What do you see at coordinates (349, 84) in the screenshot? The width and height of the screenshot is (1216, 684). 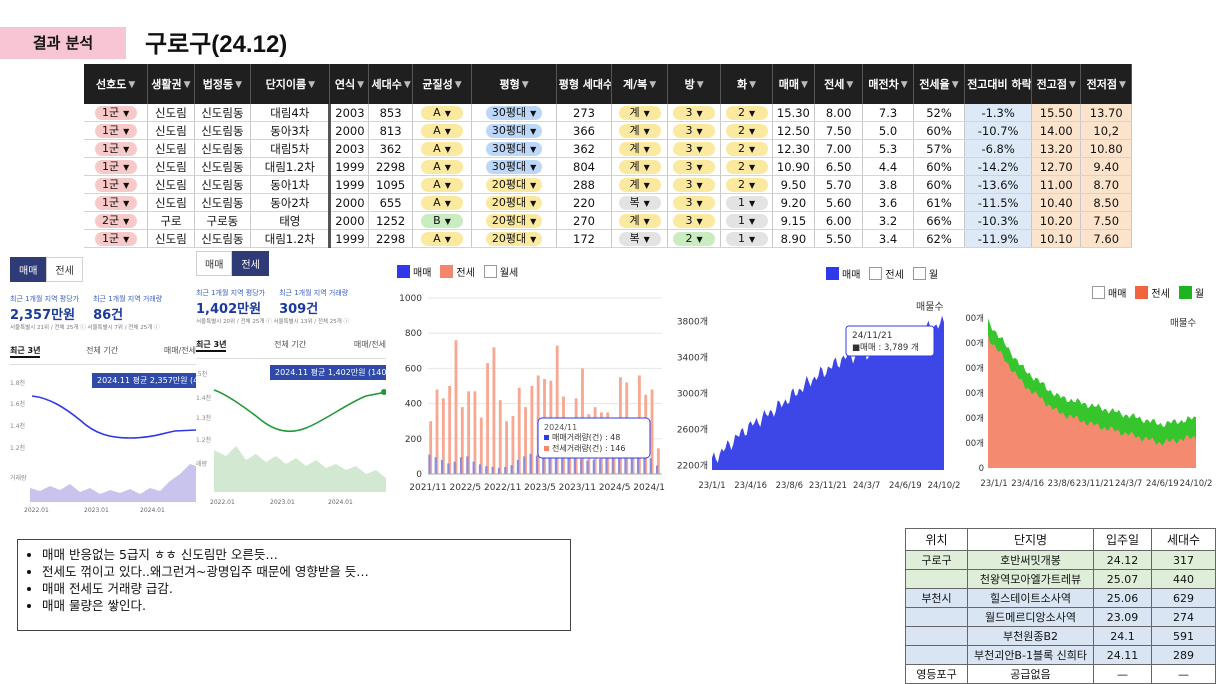 I see `column-header: 연식 ▼` at bounding box center [349, 84].